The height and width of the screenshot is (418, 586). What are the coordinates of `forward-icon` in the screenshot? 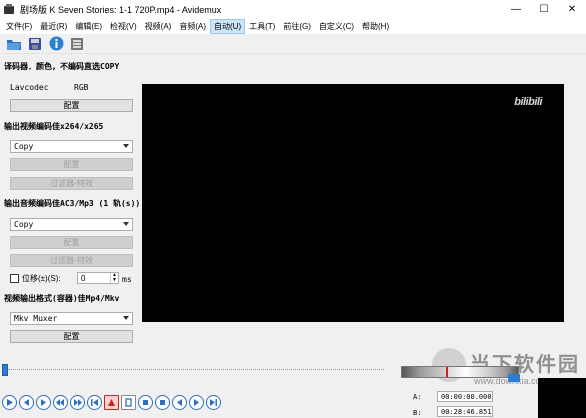 It's located at (43, 402).